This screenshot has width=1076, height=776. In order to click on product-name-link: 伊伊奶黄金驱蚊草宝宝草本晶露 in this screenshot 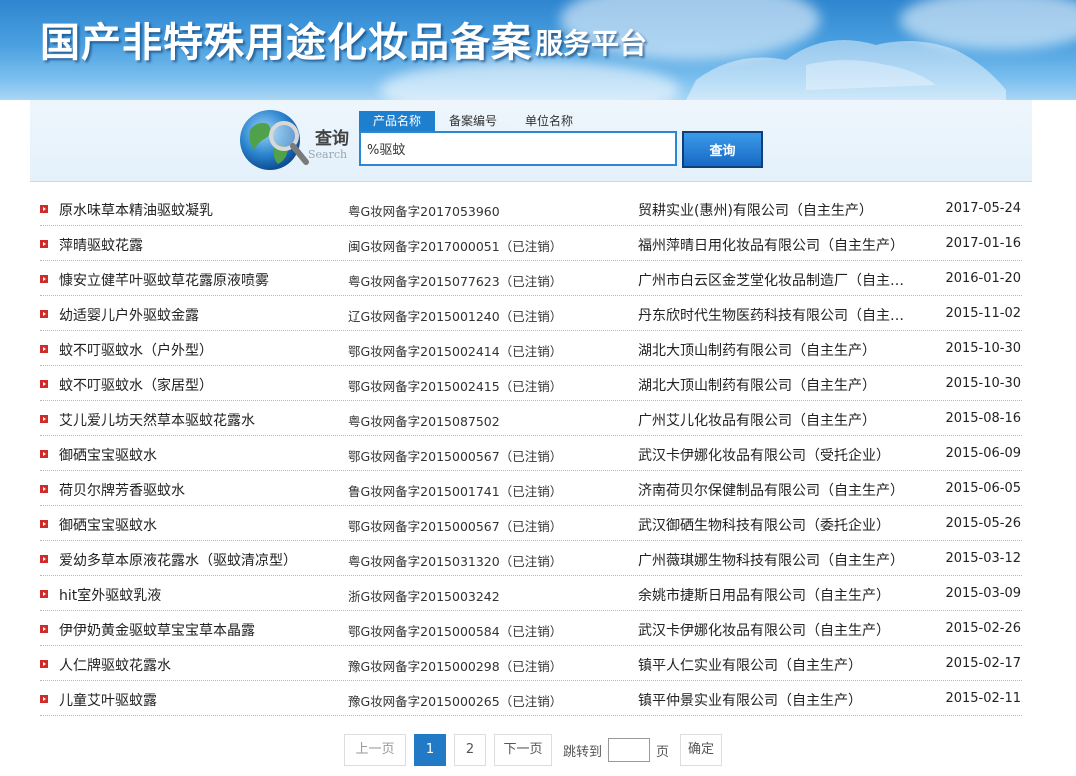, I will do `click(157, 630)`.